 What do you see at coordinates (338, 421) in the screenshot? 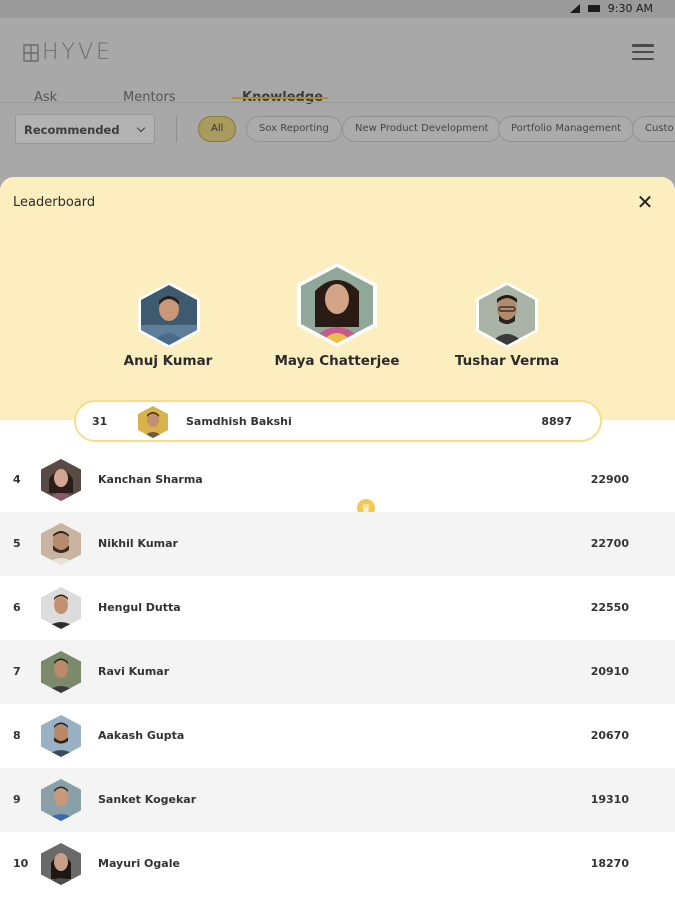
I see `current-user-card: 31 Samdhish Bakshi 8897` at bounding box center [338, 421].